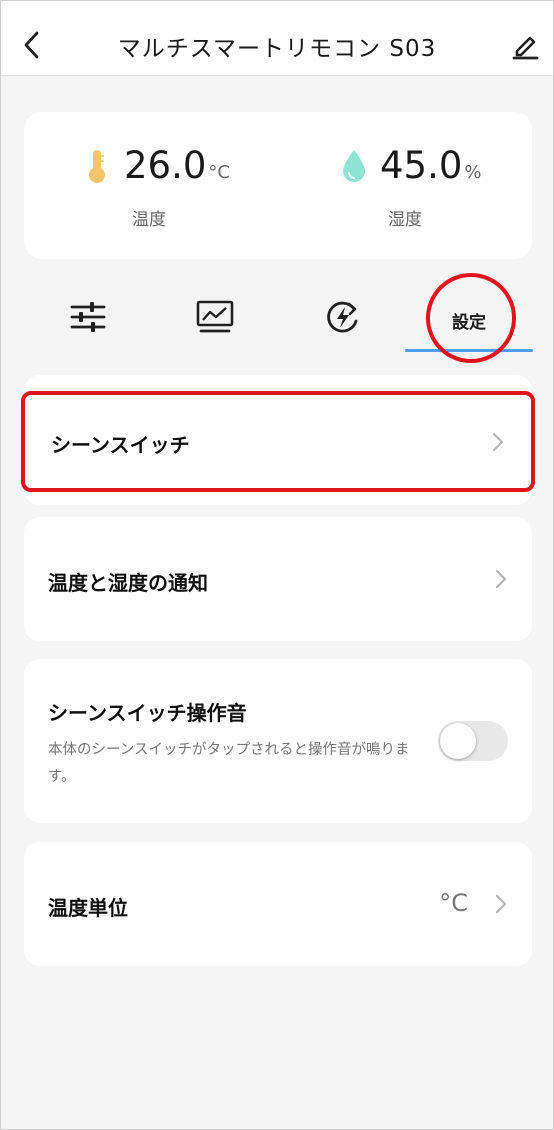 This screenshot has height=1130, width=554. What do you see at coordinates (278, 741) in the screenshot?
I see `operation-sound-row: シーンスイッチ操作音 本体のシーンスイッチがタップされると操作音が鳴ります。` at bounding box center [278, 741].